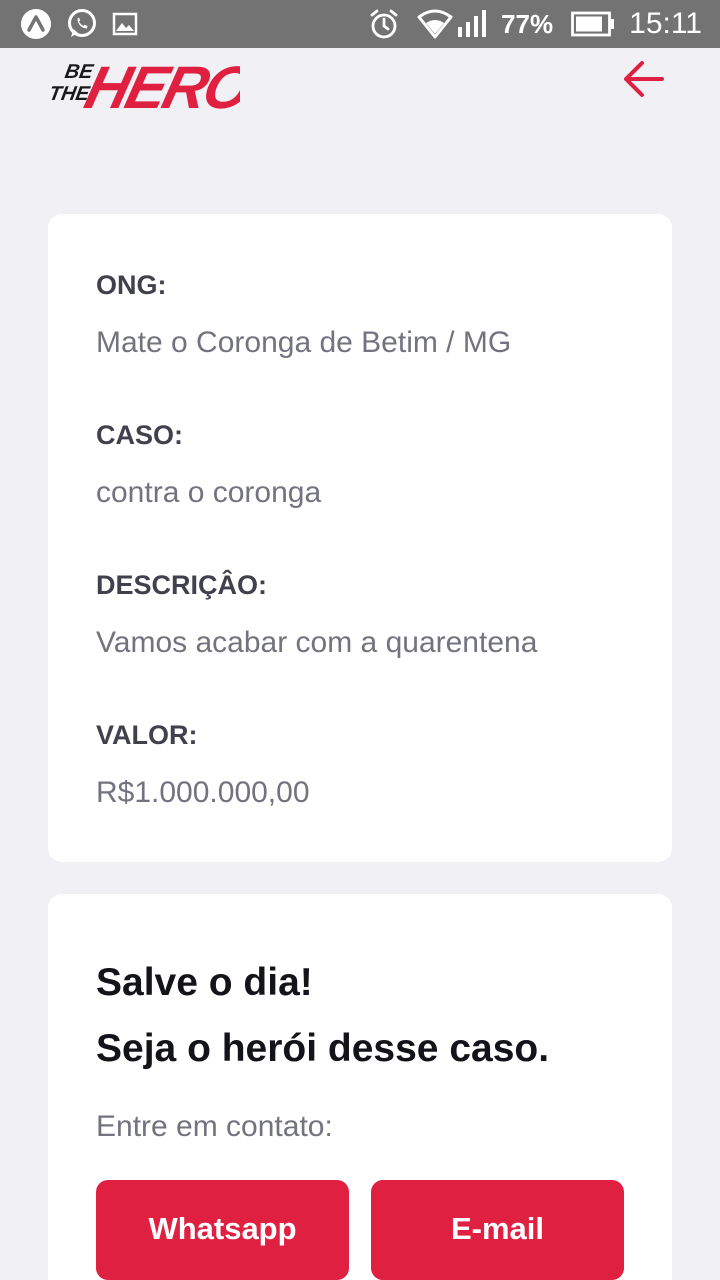 The image size is (720, 1280). What do you see at coordinates (125, 24) in the screenshot?
I see `image-icon` at bounding box center [125, 24].